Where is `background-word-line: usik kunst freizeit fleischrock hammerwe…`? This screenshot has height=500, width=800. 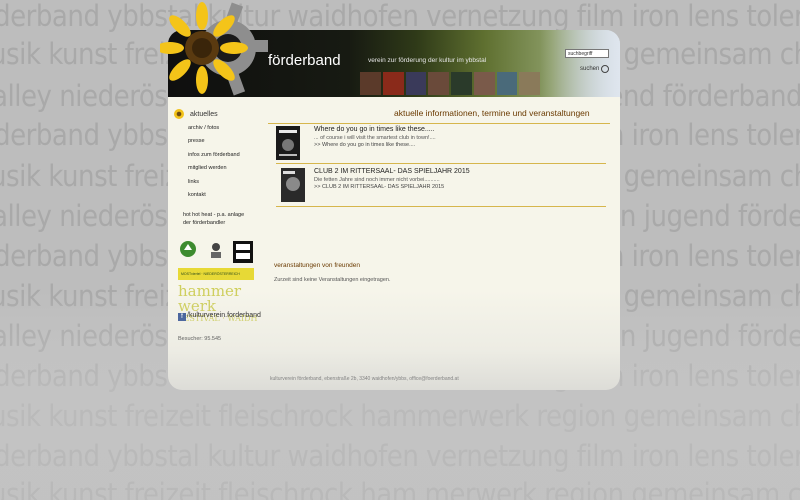
background-word-line: usik kunst freizeit fleischrock hammerwe… is located at coordinates (400, 416).